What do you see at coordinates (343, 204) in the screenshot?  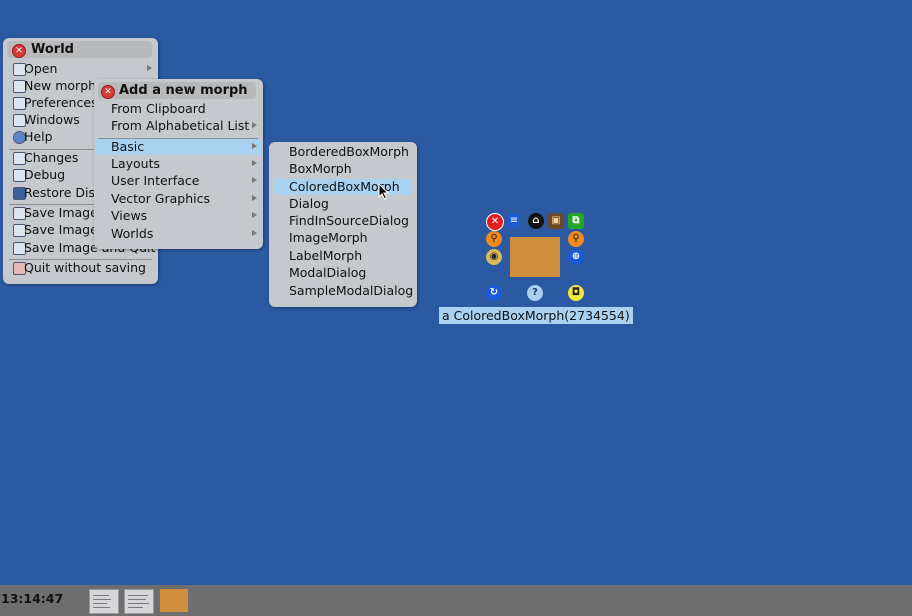 I see `basic-menu-item-dialog: Dialog` at bounding box center [343, 204].